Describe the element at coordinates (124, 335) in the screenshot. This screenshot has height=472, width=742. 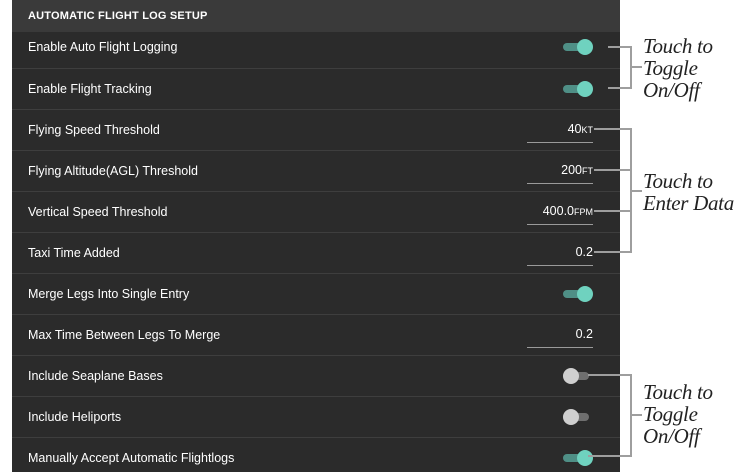
I see `setting-label: Max Time Between Legs To Merge` at that location.